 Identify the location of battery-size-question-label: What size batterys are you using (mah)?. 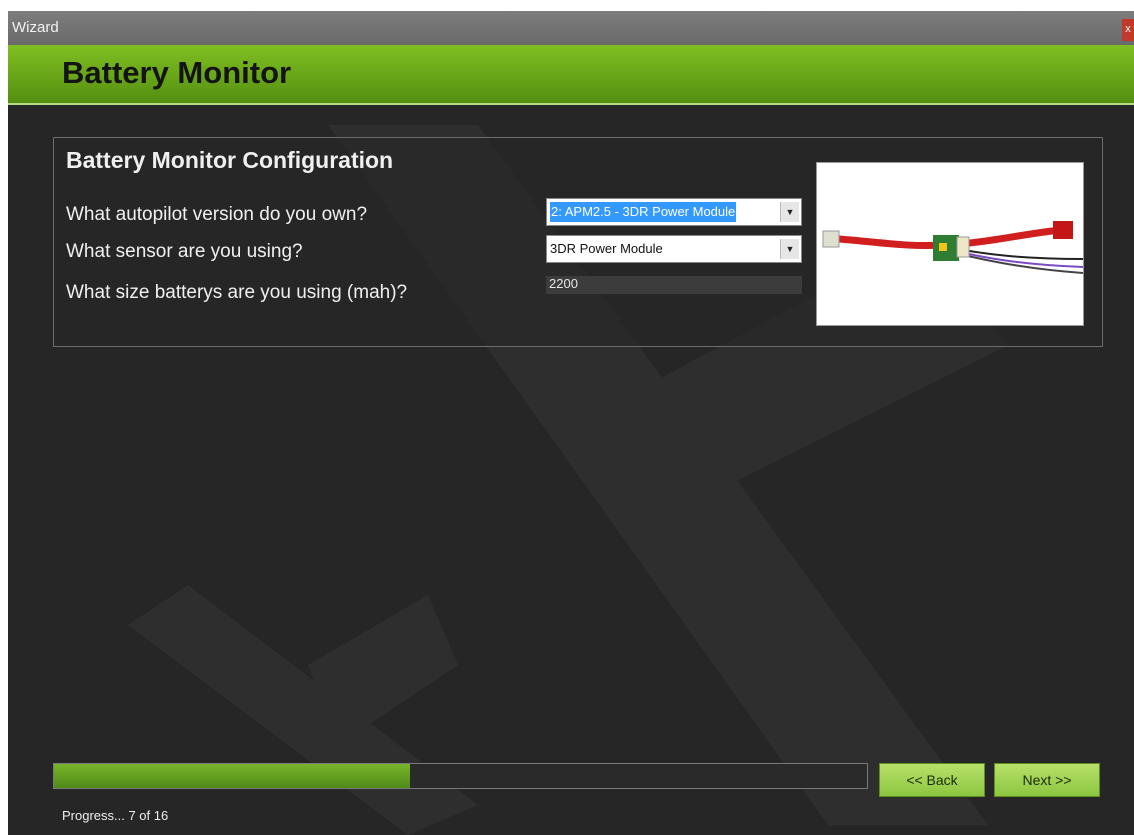
(237, 292).